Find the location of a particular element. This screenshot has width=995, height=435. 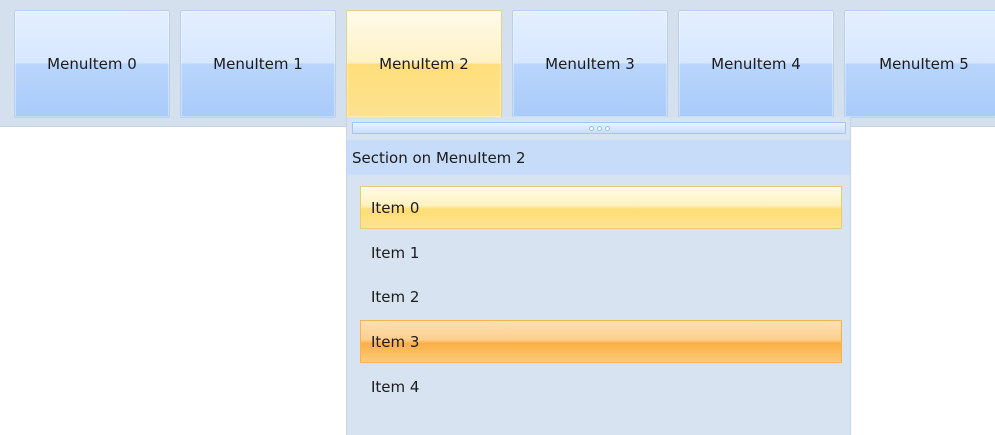

menu-item-4: MenuItem 4 is located at coordinates (756, 64).